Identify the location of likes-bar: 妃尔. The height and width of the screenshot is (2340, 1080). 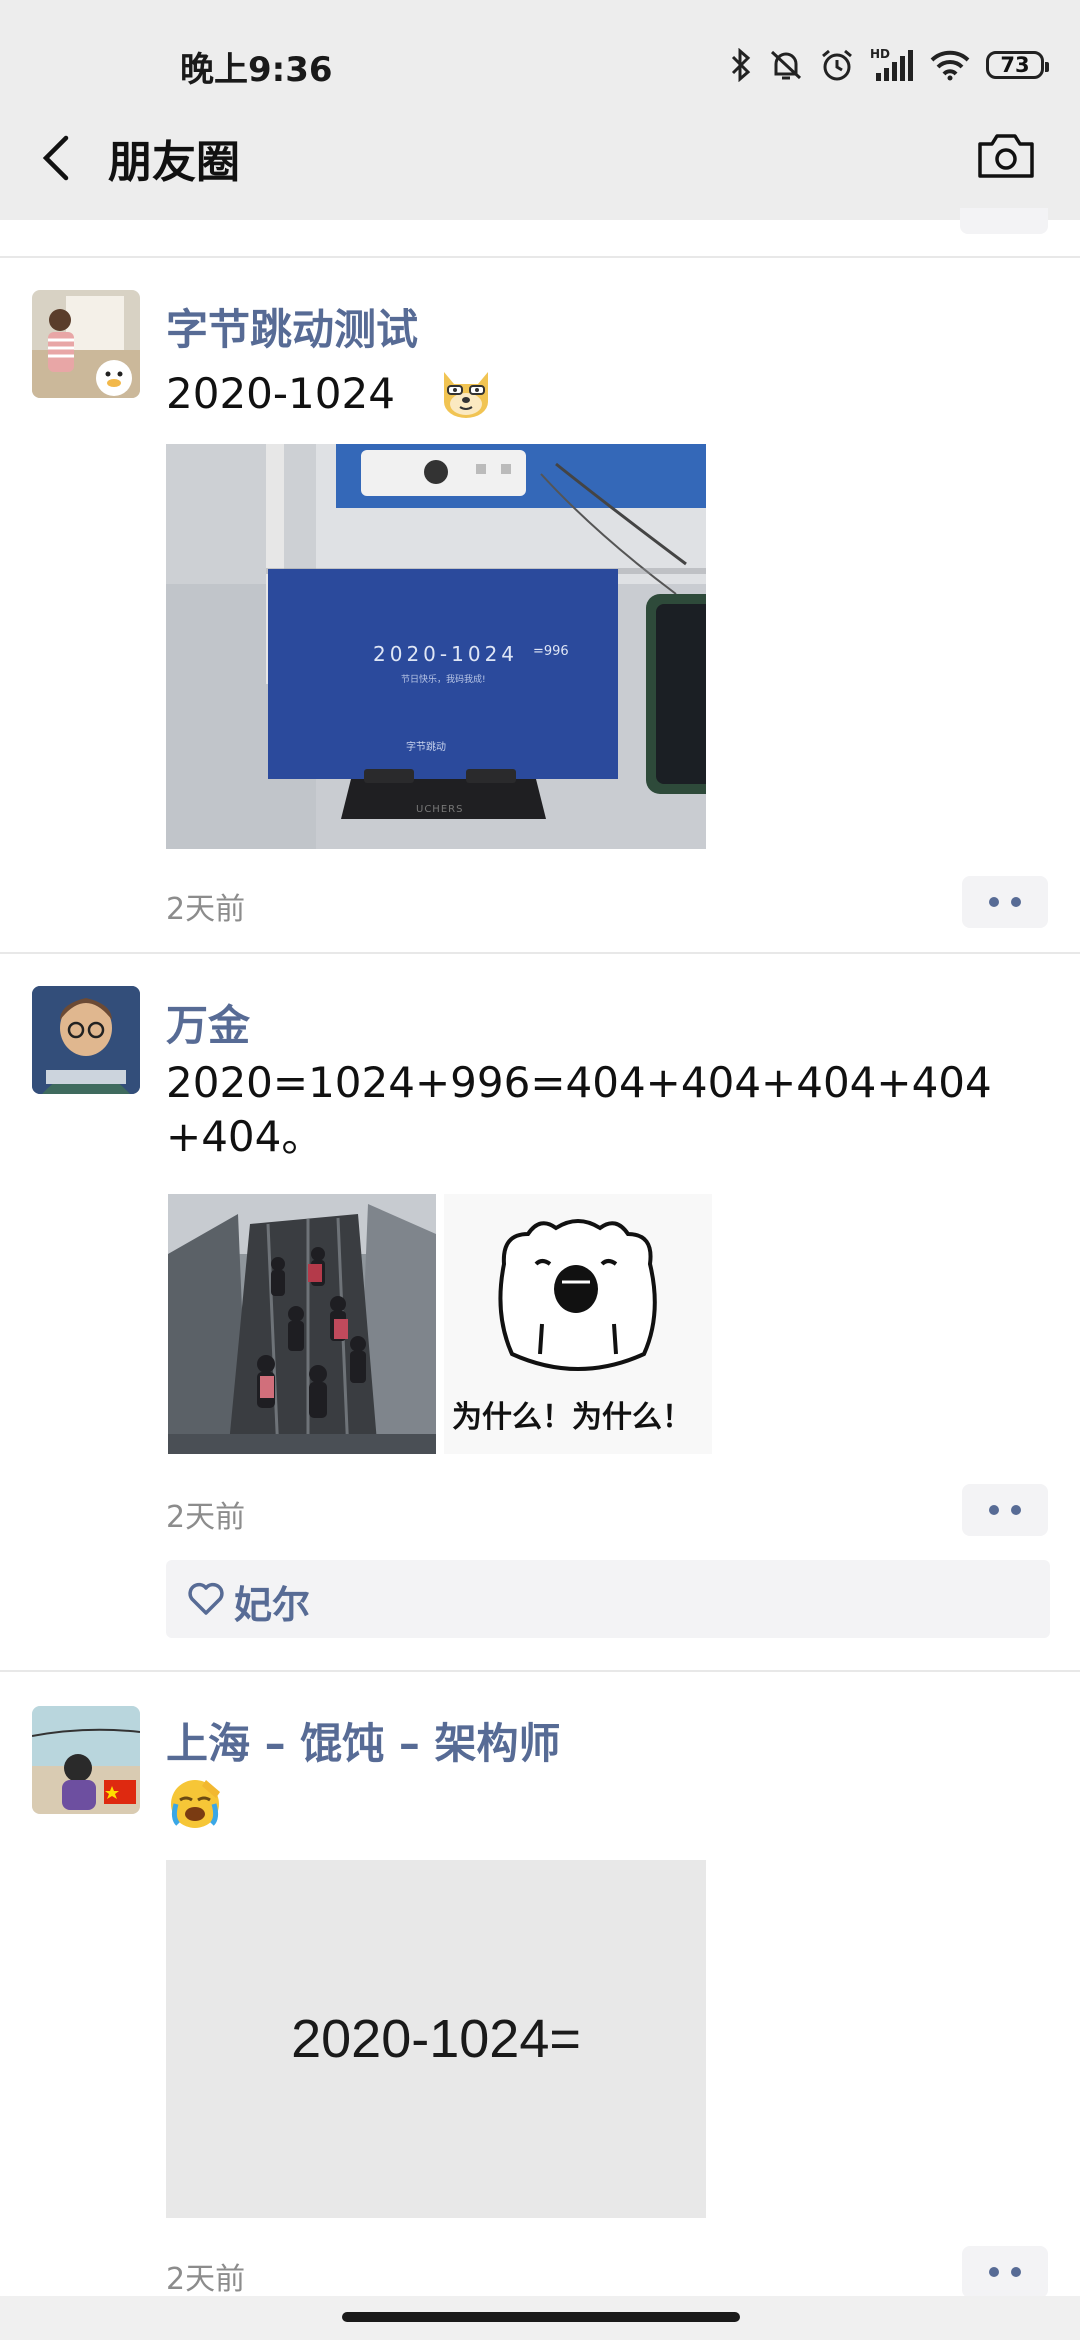
(608, 1599).